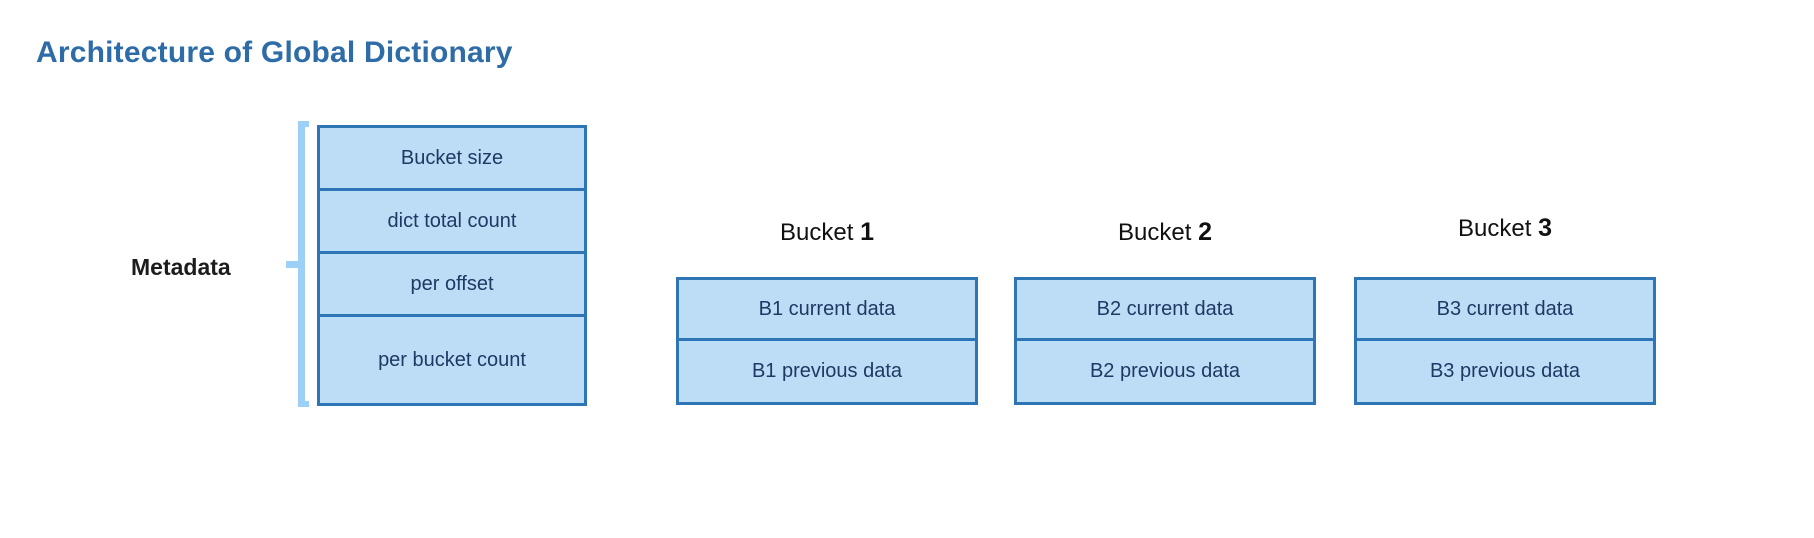  What do you see at coordinates (817, 232) in the screenshot?
I see `bucket-1-title-prefix: Bucket` at bounding box center [817, 232].